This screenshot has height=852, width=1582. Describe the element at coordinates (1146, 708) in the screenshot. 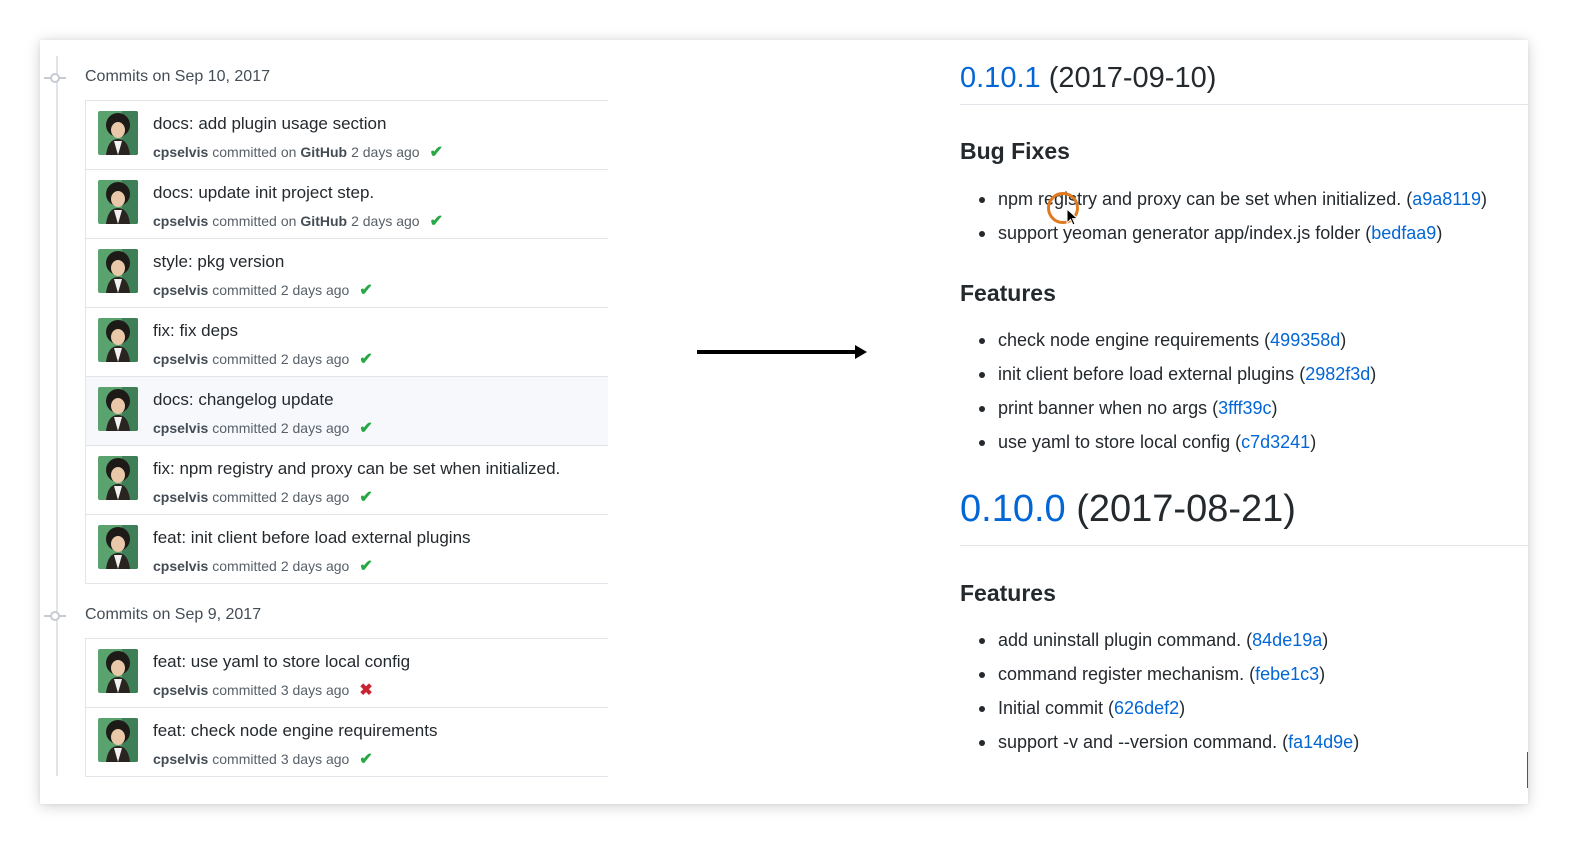

I see `commit-hash-link: 626def2` at that location.